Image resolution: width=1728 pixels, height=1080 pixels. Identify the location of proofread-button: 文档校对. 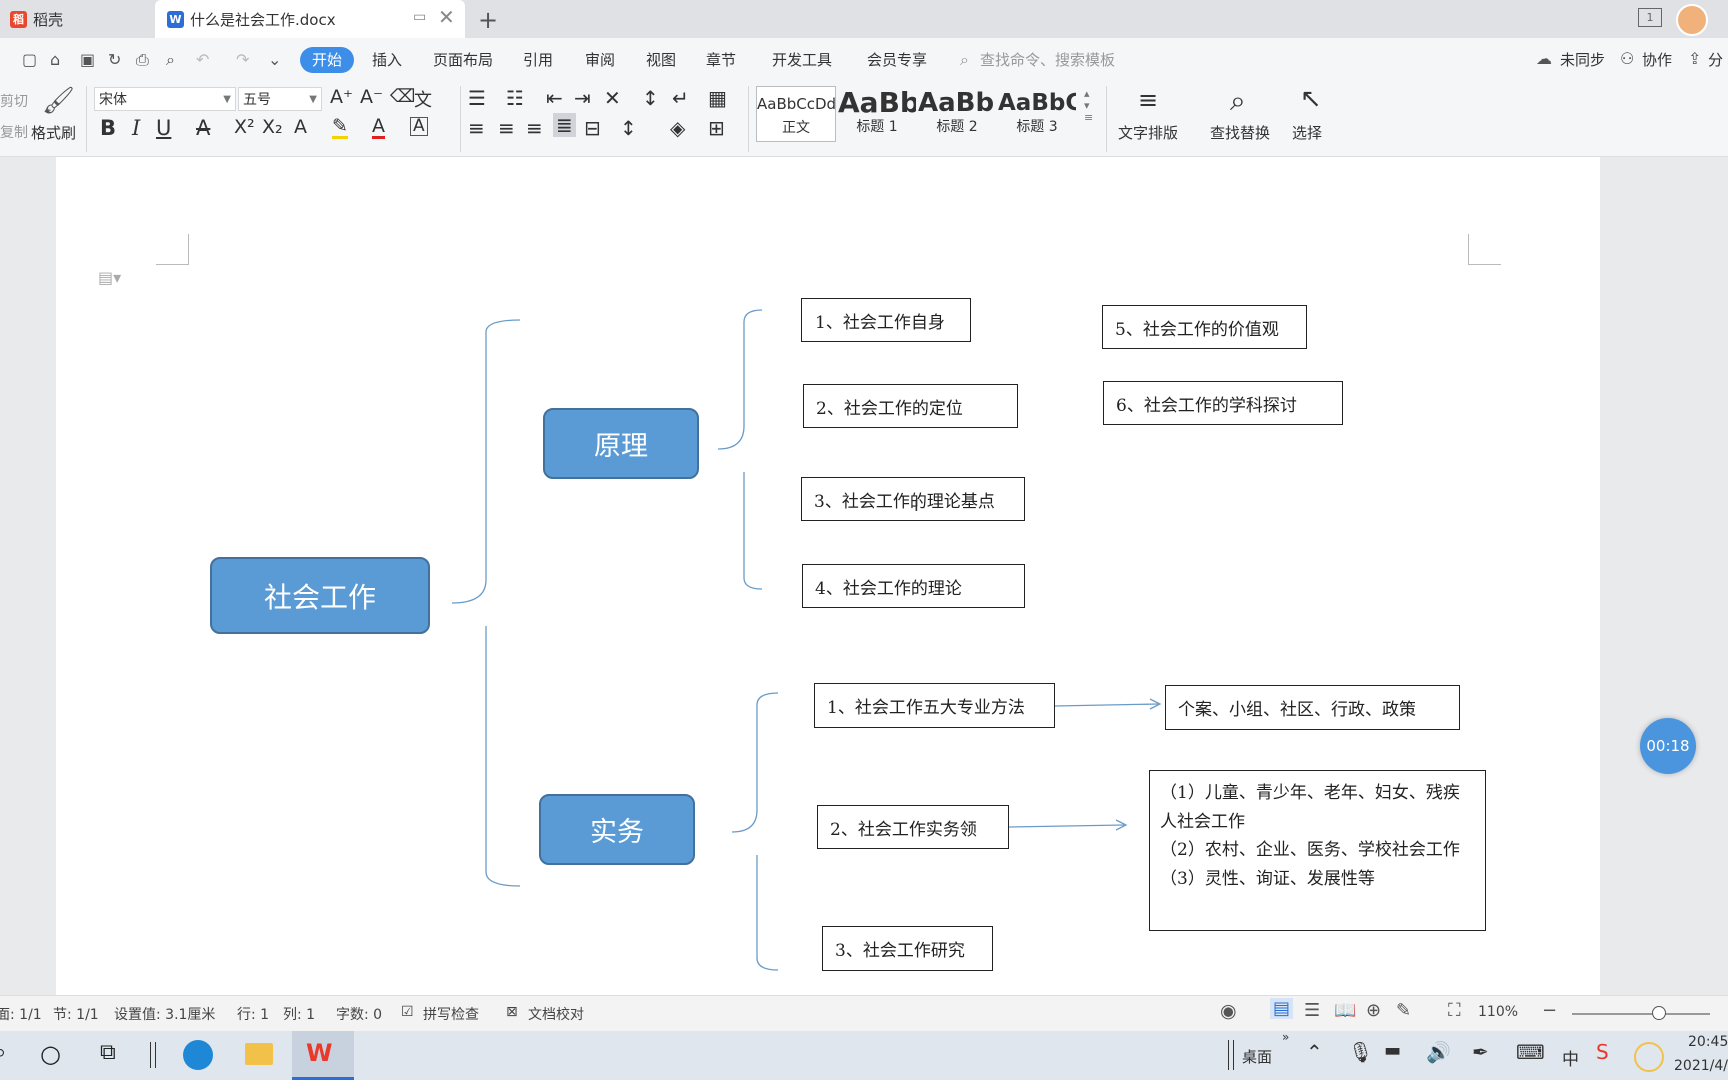
(556, 1014).